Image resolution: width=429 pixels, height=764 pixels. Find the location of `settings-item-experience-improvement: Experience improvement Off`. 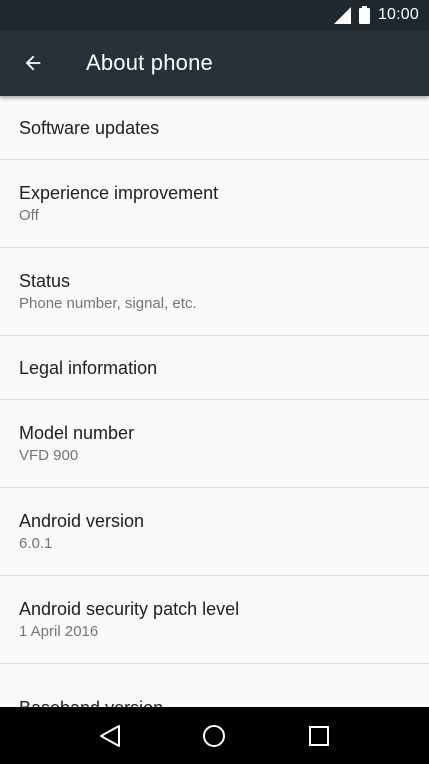

settings-item-experience-improvement: Experience improvement Off is located at coordinates (214, 204).